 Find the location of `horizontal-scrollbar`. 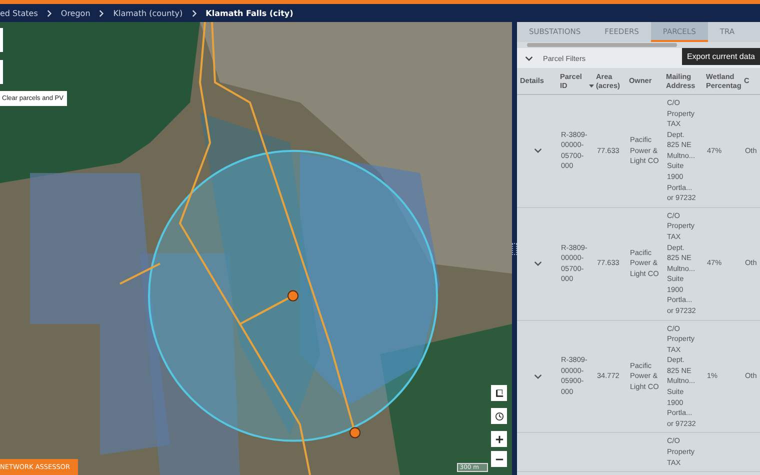

horizontal-scrollbar is located at coordinates (602, 45).